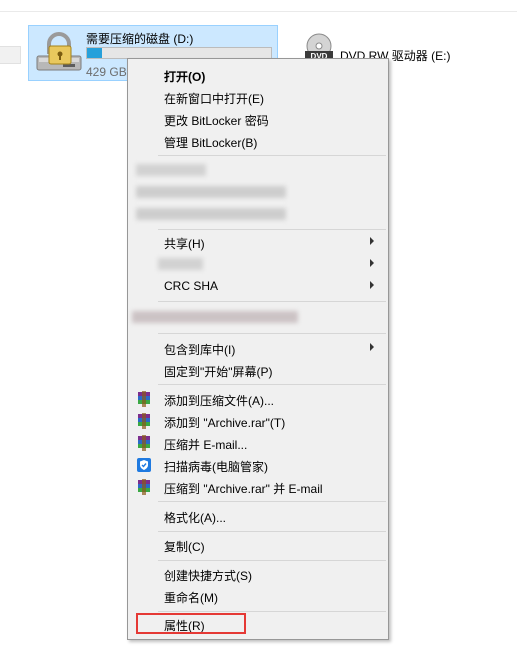  I want to click on menu-item-pin-to-start: 固定到"开始"屏幕(P), so click(258, 370).